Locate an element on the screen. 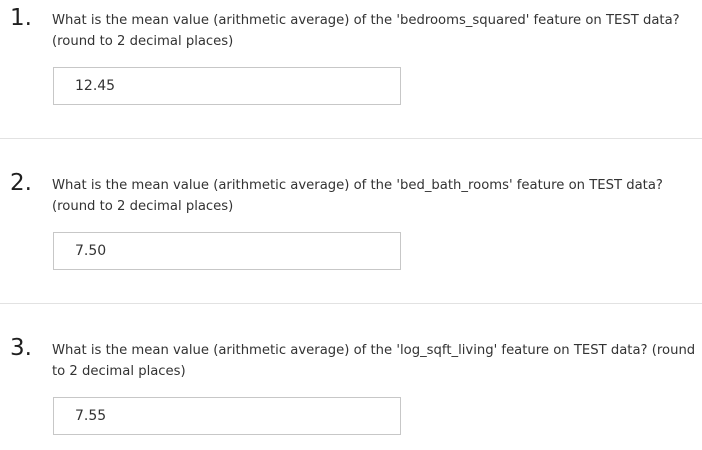  question-number: 2. is located at coordinates (21, 183).